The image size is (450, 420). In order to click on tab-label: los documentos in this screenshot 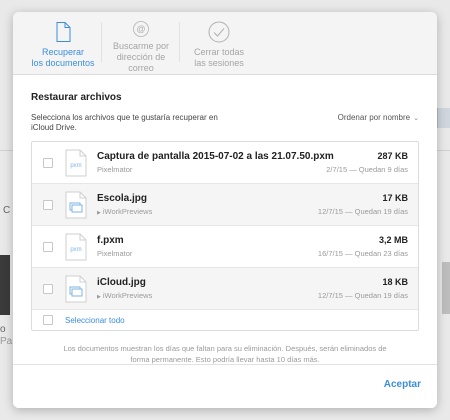, I will do `click(63, 63)`.